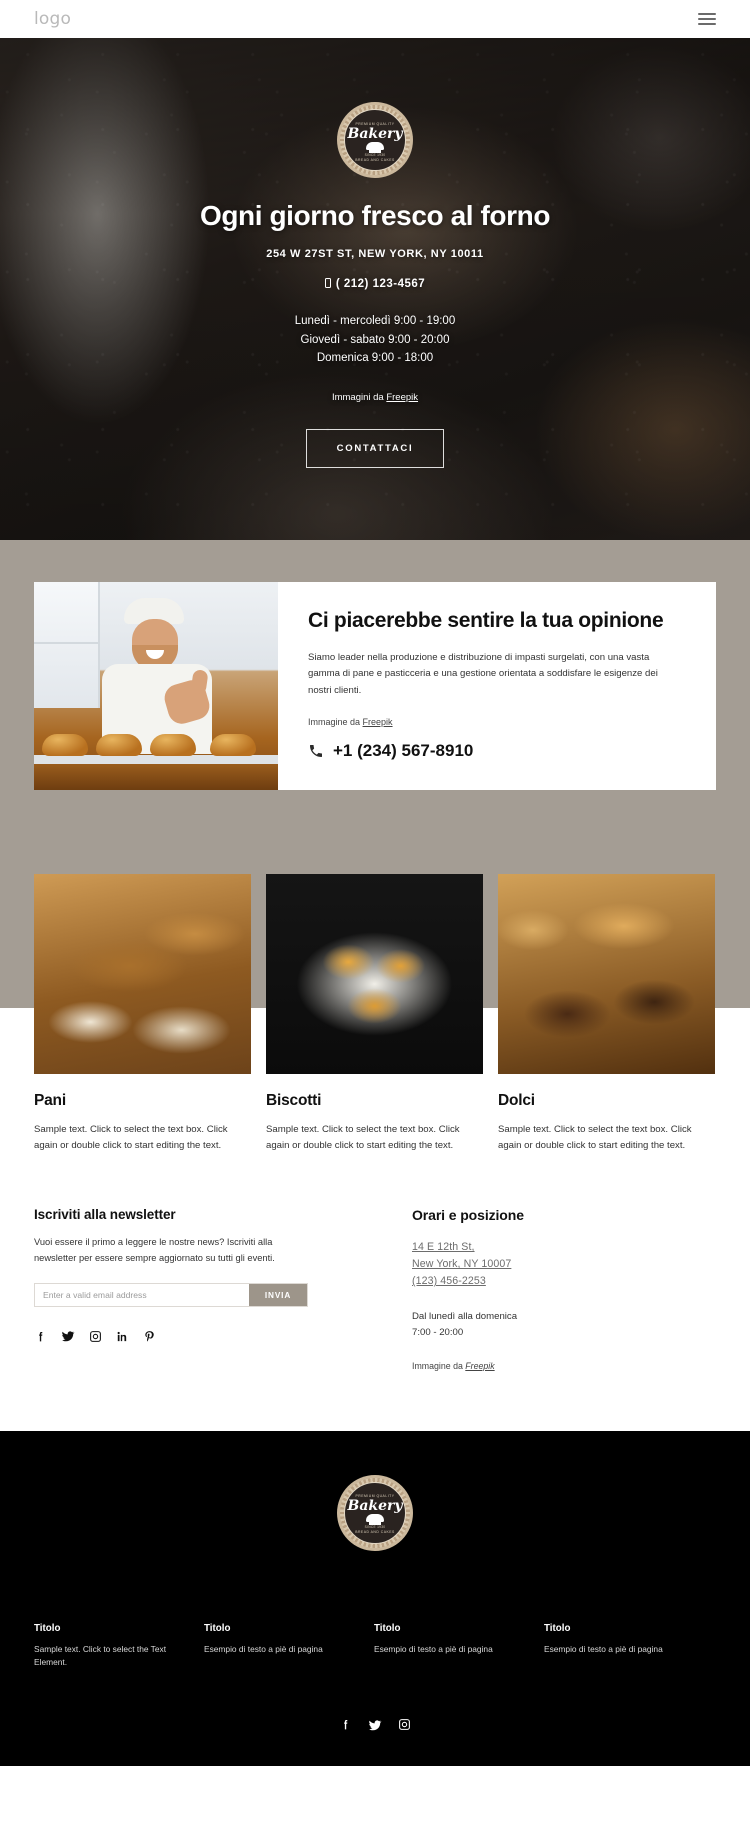 The image size is (750, 1844). Describe the element at coordinates (486, 620) in the screenshot. I see `feature-title: Ci piacerebbe sentire la tua opinione` at that location.